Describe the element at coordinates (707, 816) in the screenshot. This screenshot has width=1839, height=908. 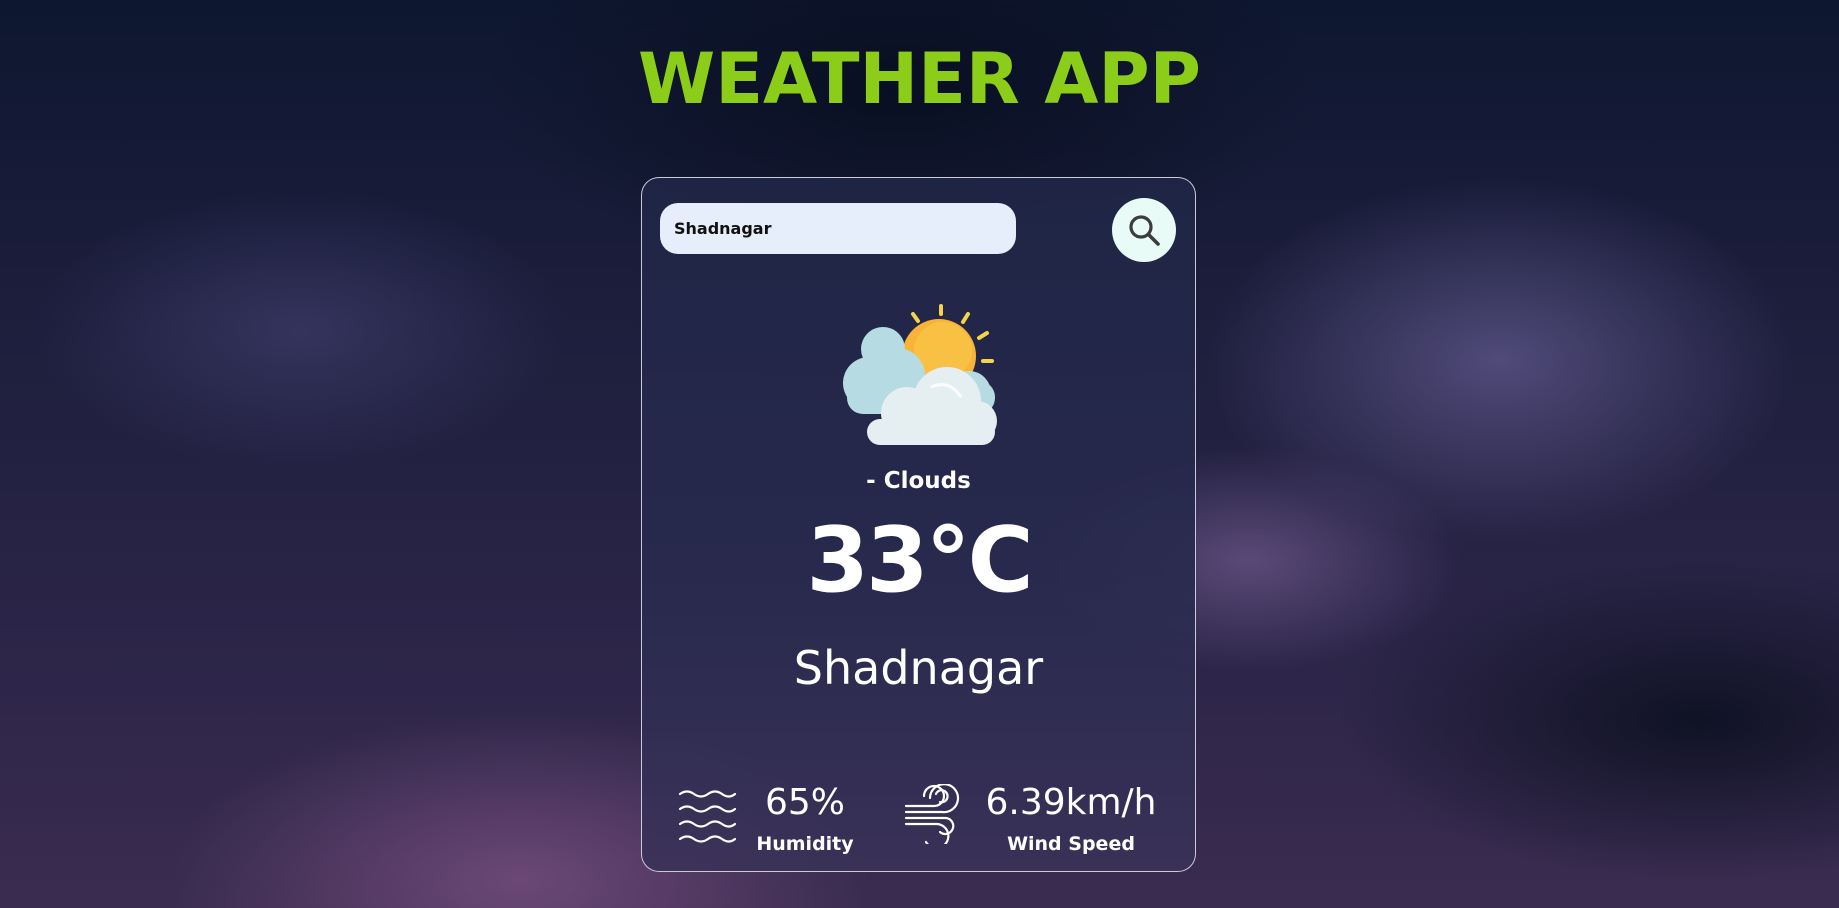
I see `humidity-waves-icon` at that location.